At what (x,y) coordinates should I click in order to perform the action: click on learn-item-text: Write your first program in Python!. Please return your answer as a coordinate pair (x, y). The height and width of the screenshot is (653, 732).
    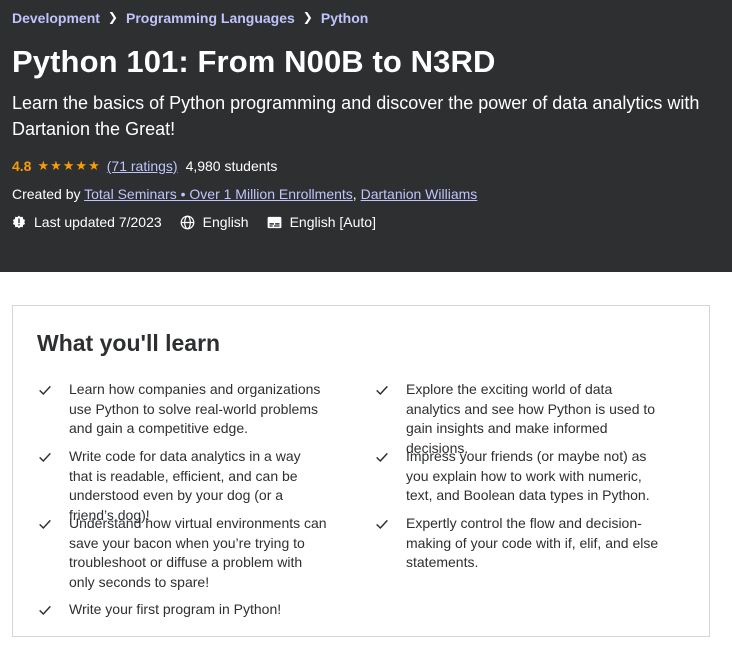
    Looking at the image, I should click on (175, 609).